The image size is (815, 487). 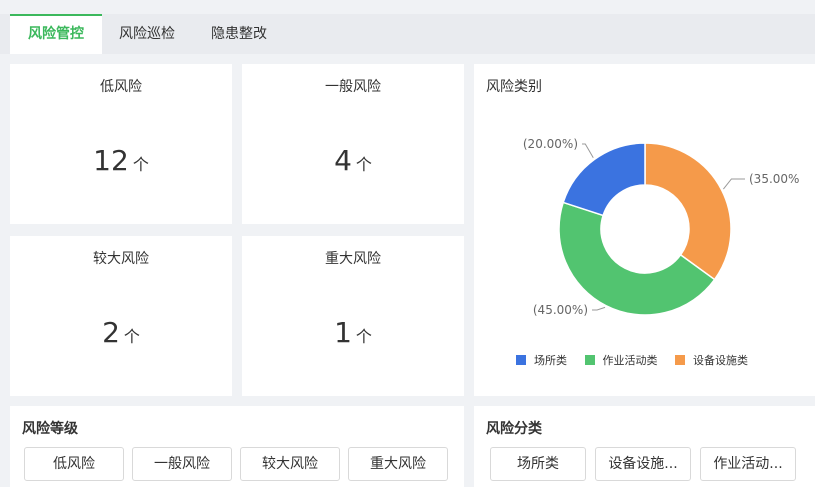 I want to click on filter-low-risk-button: 低风险, so click(x=74, y=464).